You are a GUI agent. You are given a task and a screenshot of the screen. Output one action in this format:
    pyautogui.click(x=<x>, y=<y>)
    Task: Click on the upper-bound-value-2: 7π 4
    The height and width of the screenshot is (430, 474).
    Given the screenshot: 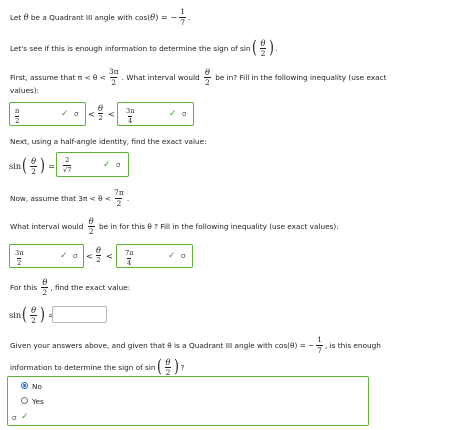 What is the action you would take?
    pyautogui.click(x=129, y=258)
    